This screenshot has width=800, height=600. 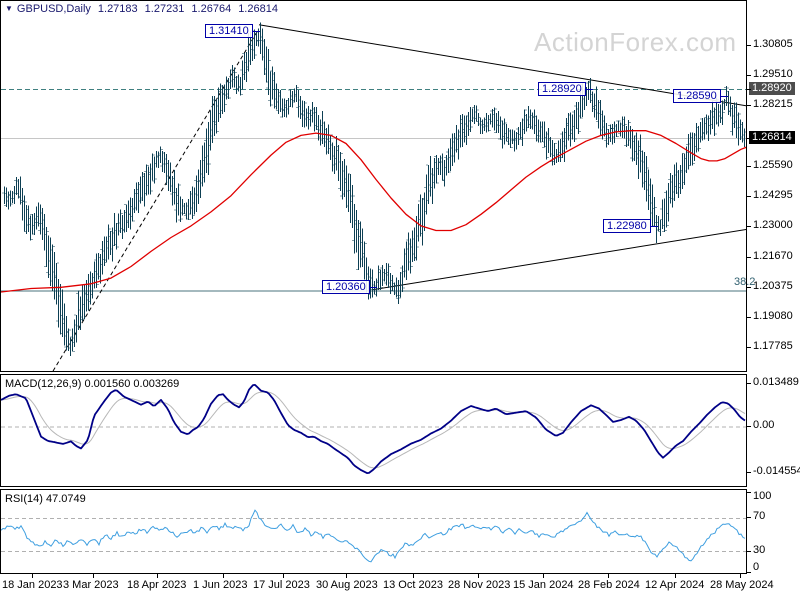 I want to click on macd-signal-line, so click(x=373, y=430).